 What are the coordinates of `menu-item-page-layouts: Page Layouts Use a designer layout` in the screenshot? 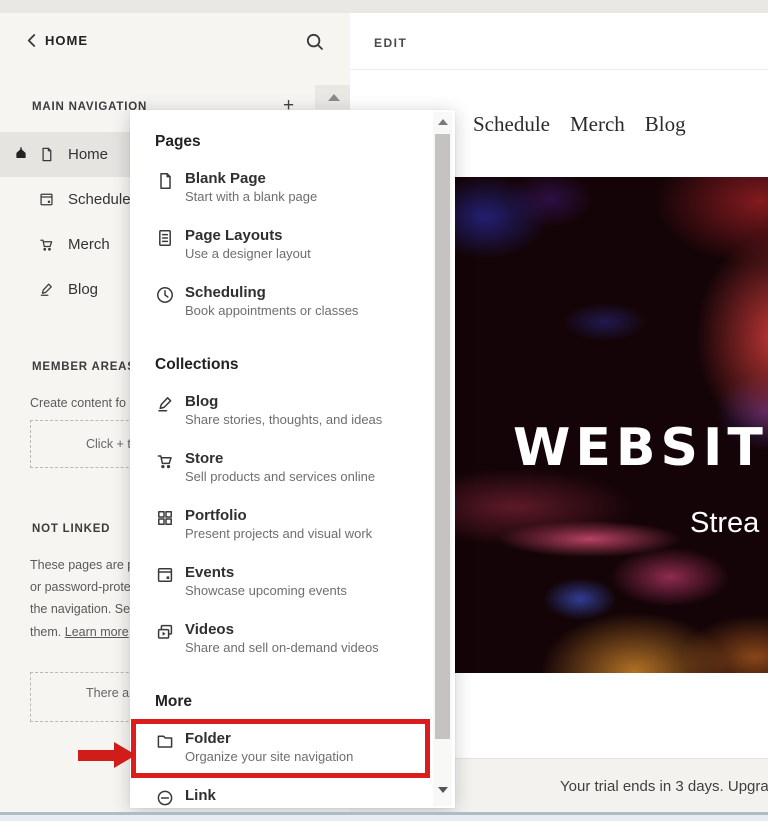 It's located at (282, 244).